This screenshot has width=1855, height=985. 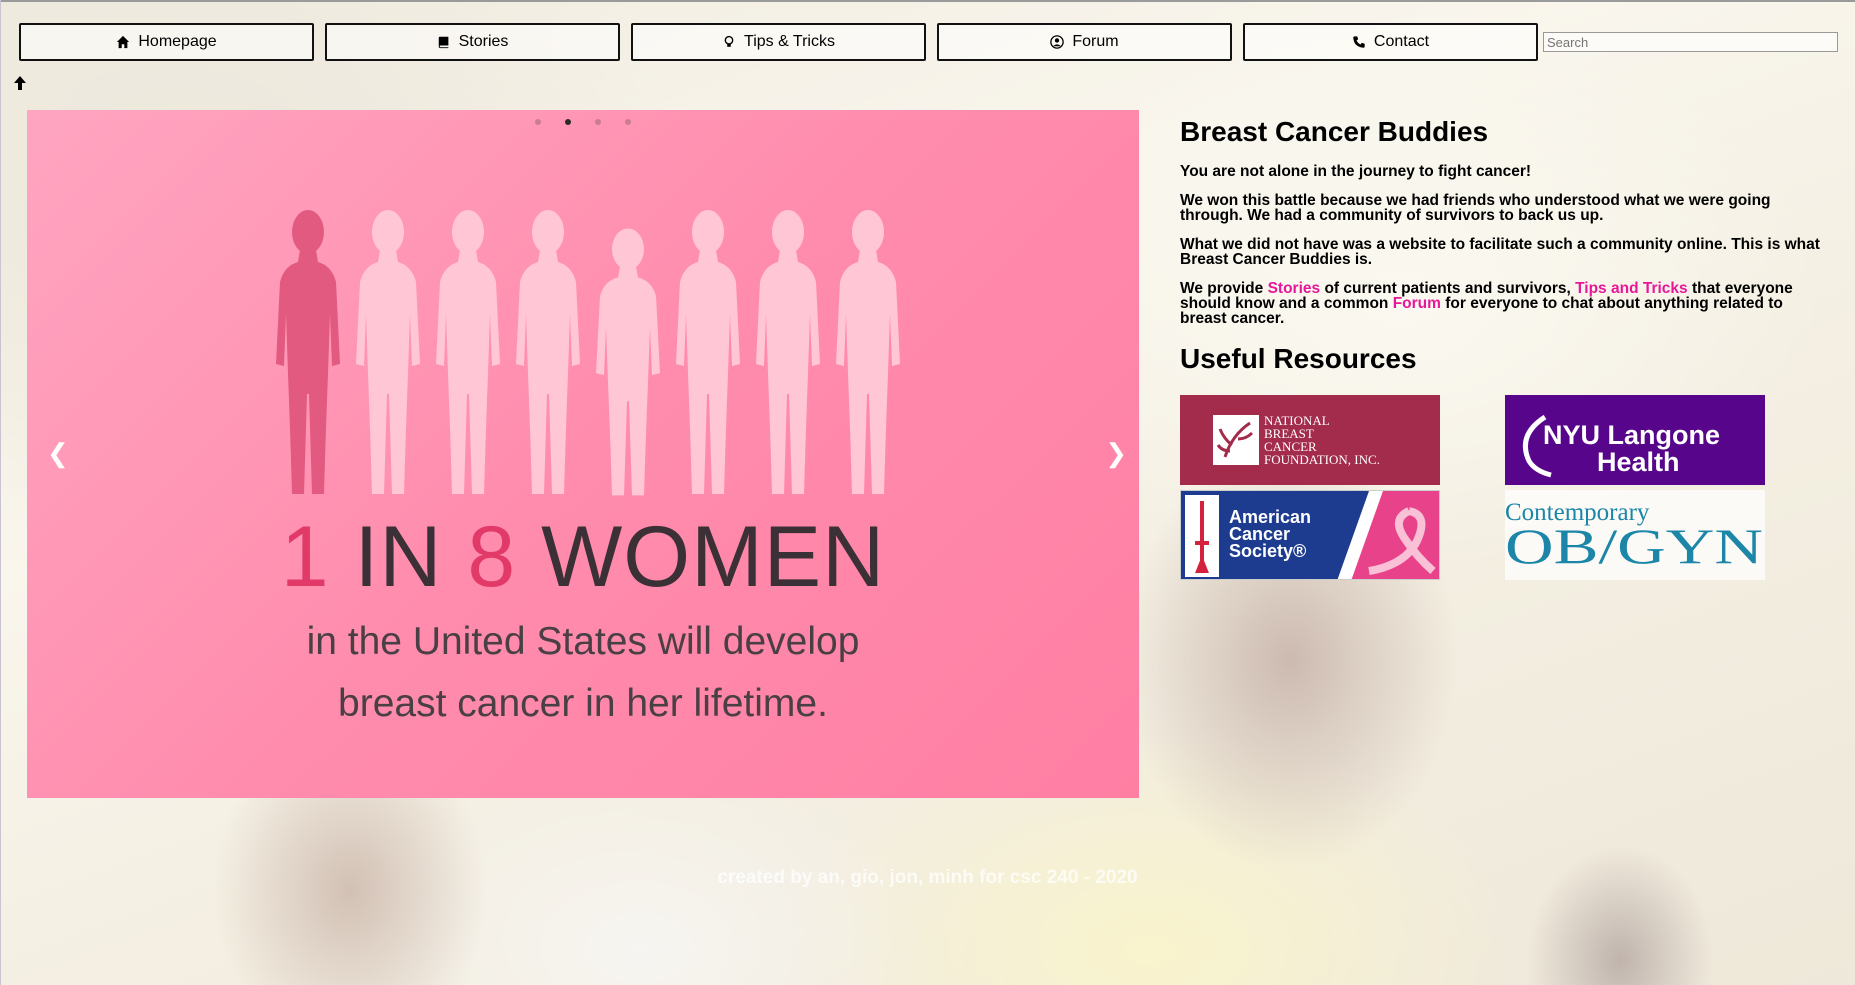 I want to click on woman-figure-highlighted, so click(x=308, y=352).